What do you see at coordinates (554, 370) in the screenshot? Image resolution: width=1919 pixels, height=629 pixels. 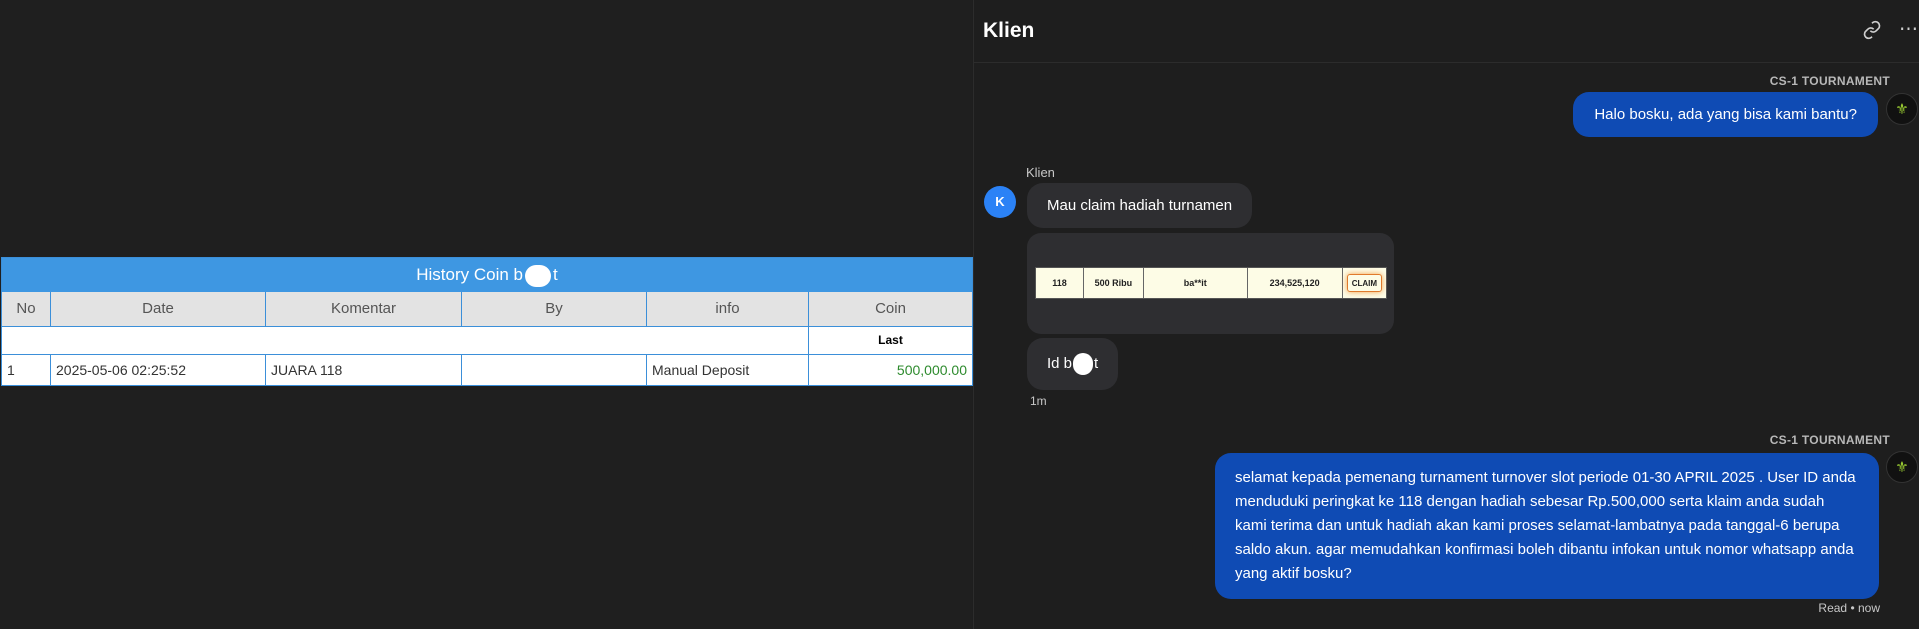 I see `row-by` at bounding box center [554, 370].